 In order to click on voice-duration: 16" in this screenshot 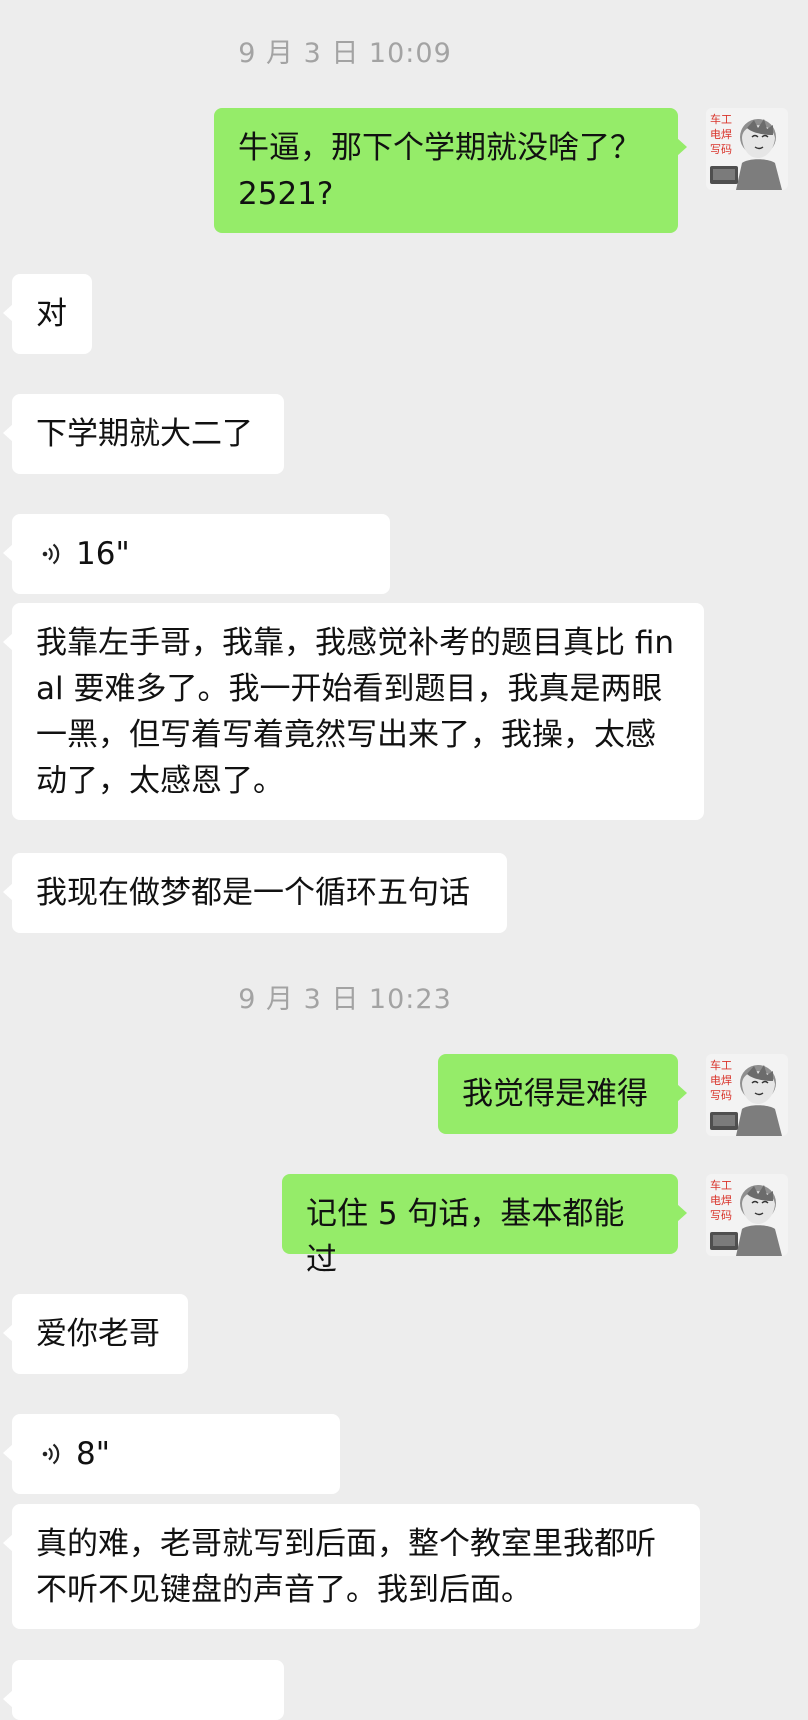, I will do `click(103, 554)`.